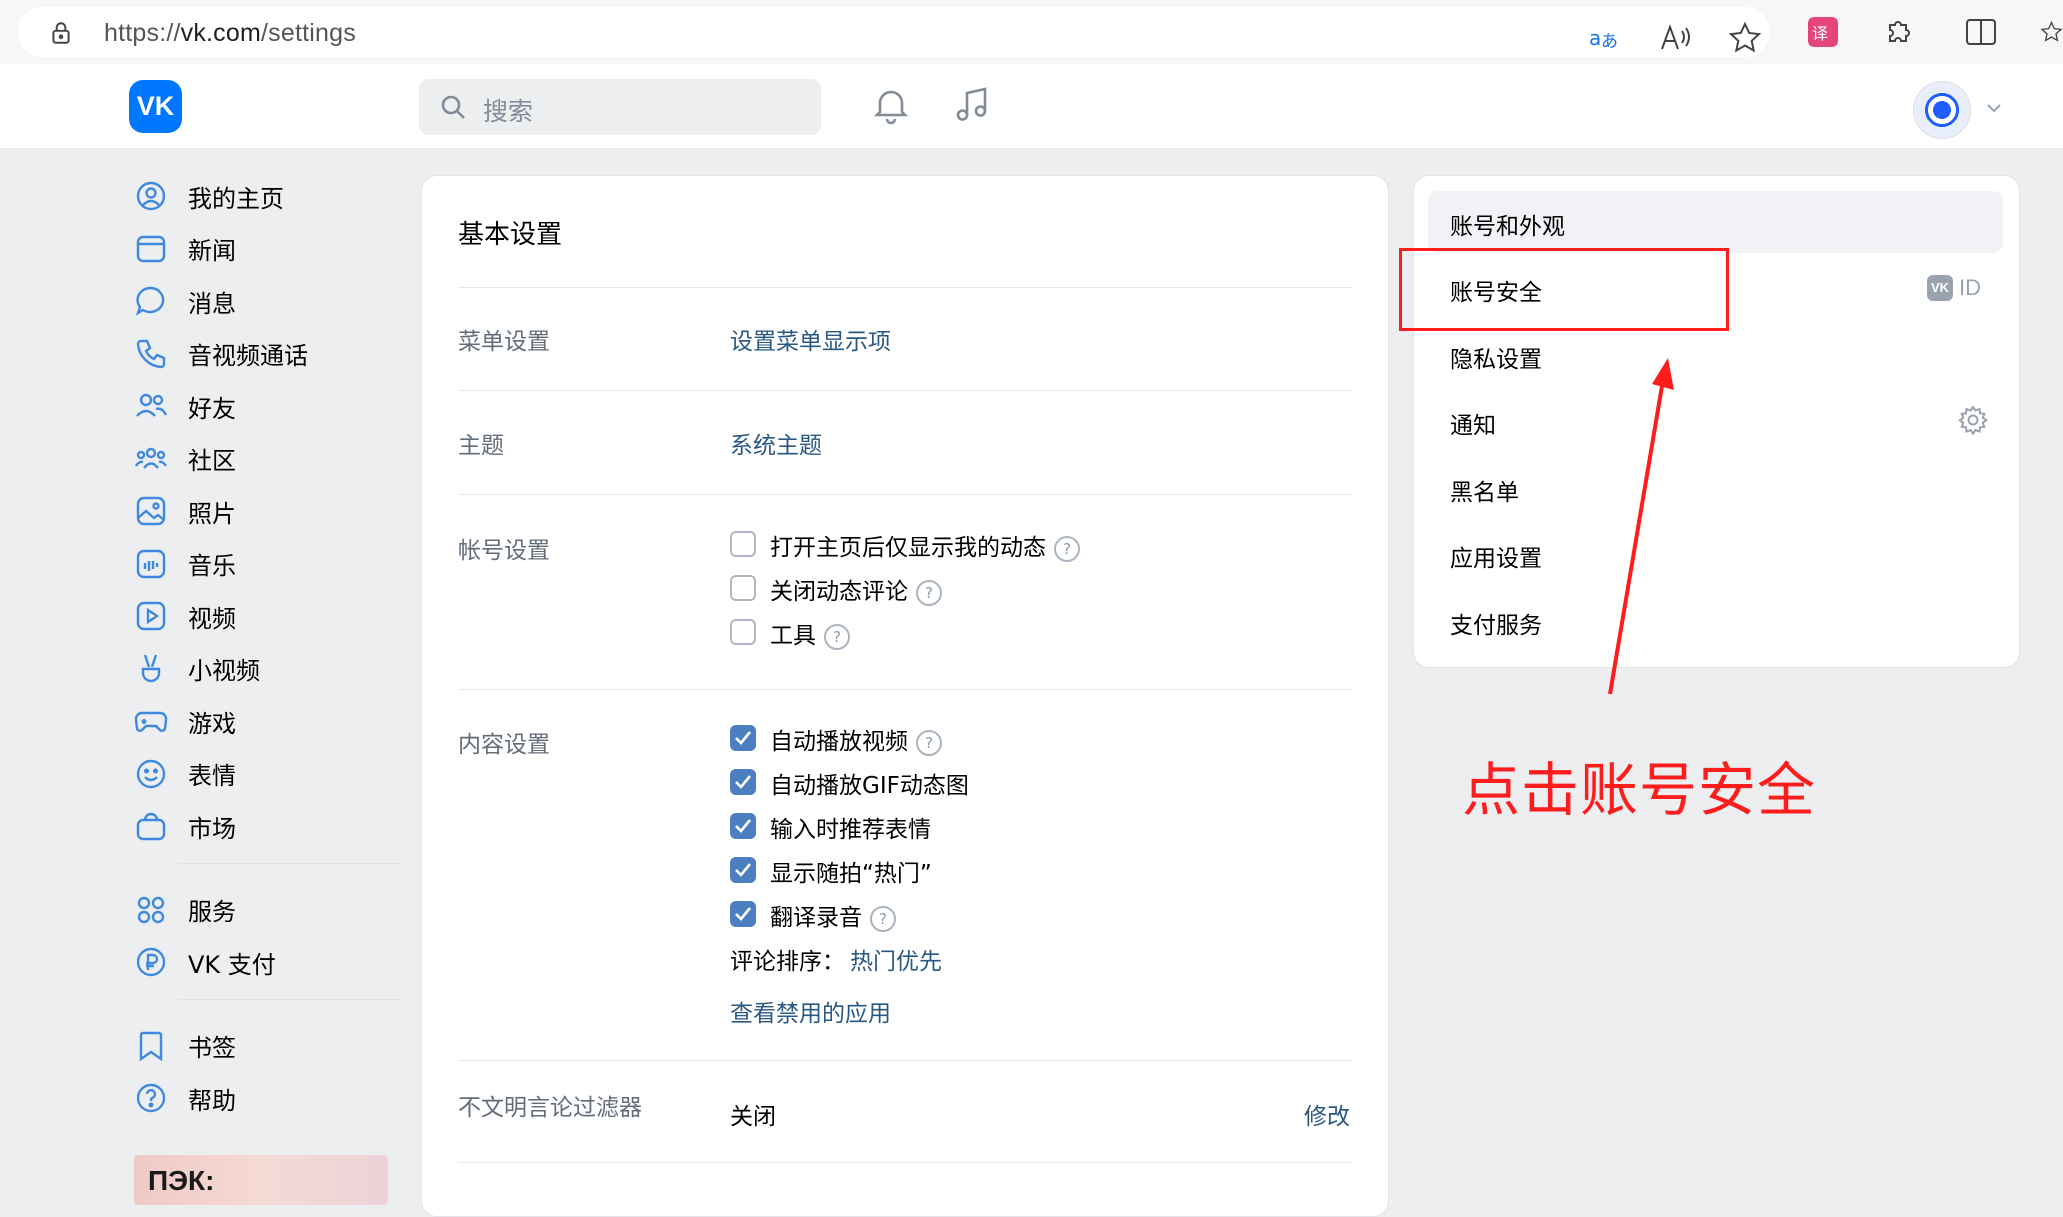  I want to click on sidebar-item-news: 新闻, so click(265, 249).